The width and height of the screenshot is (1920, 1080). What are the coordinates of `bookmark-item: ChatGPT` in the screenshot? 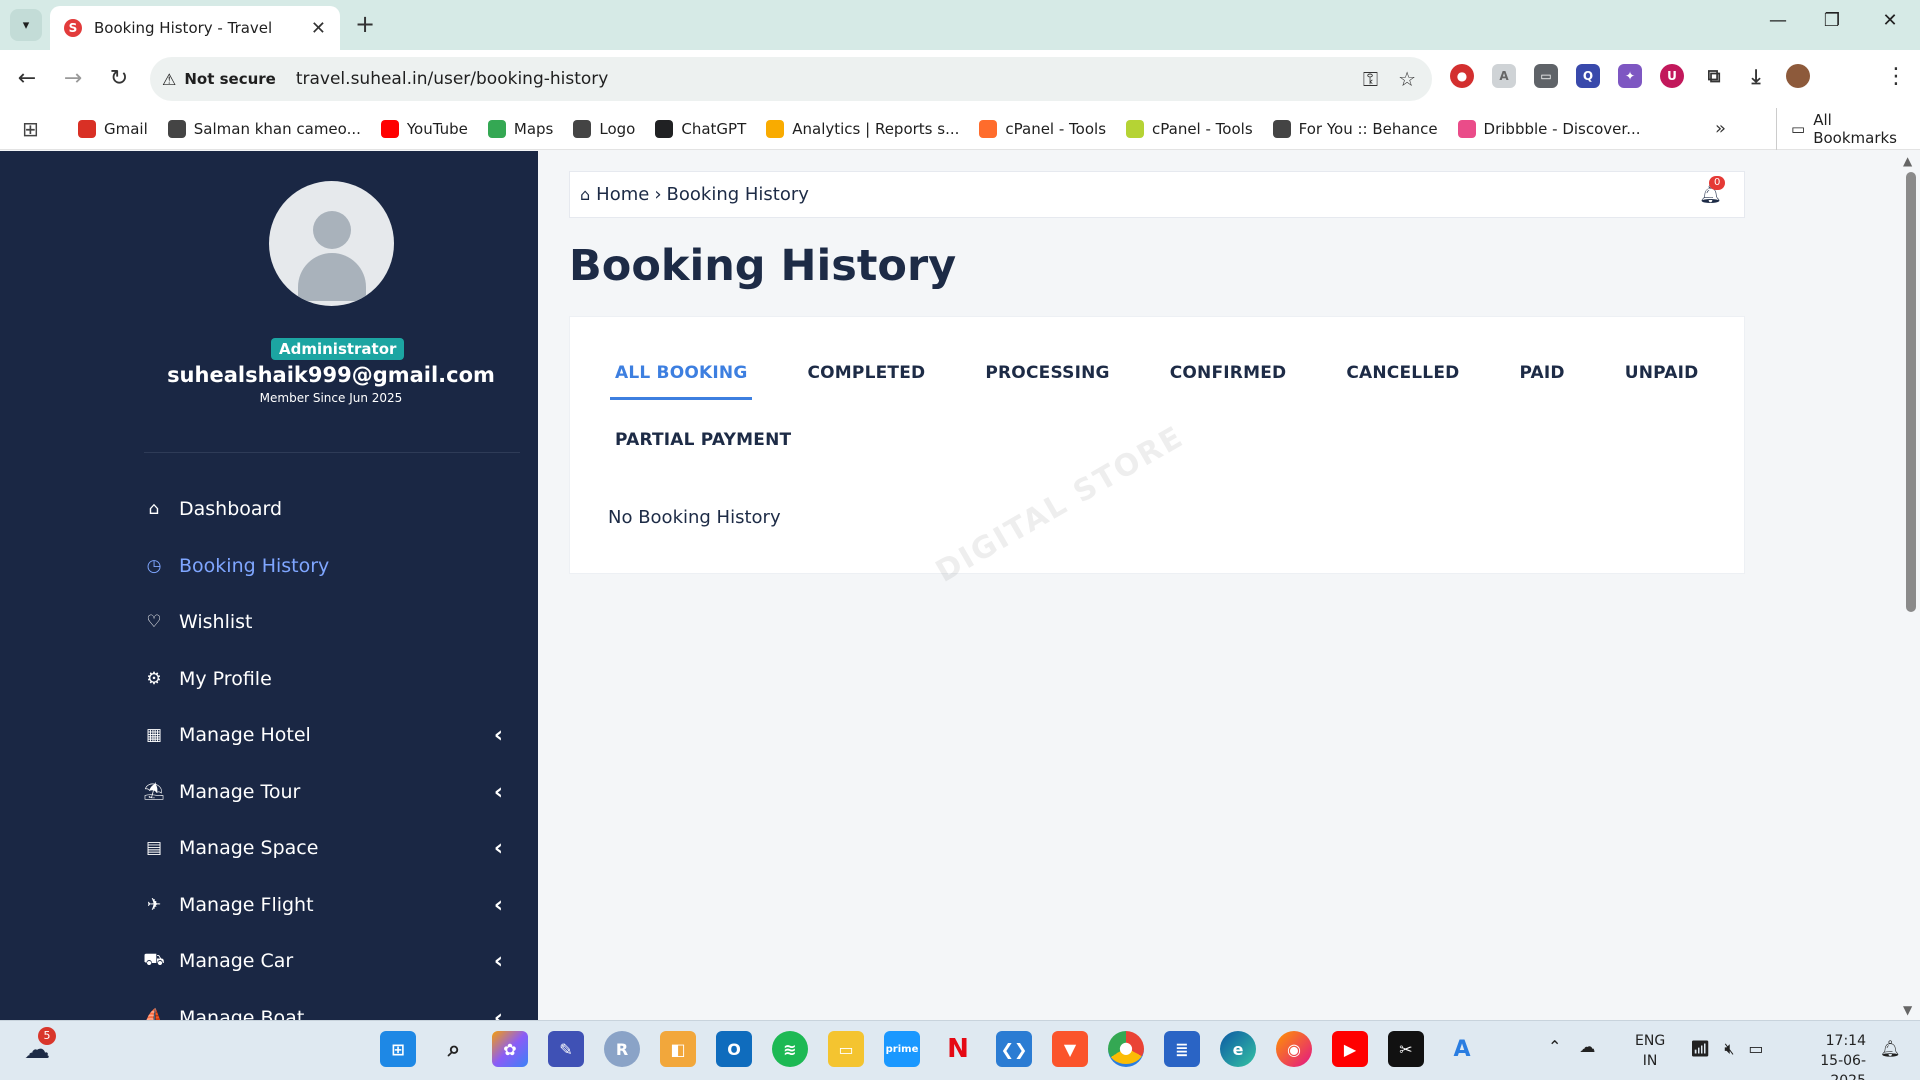 It's located at (700, 129).